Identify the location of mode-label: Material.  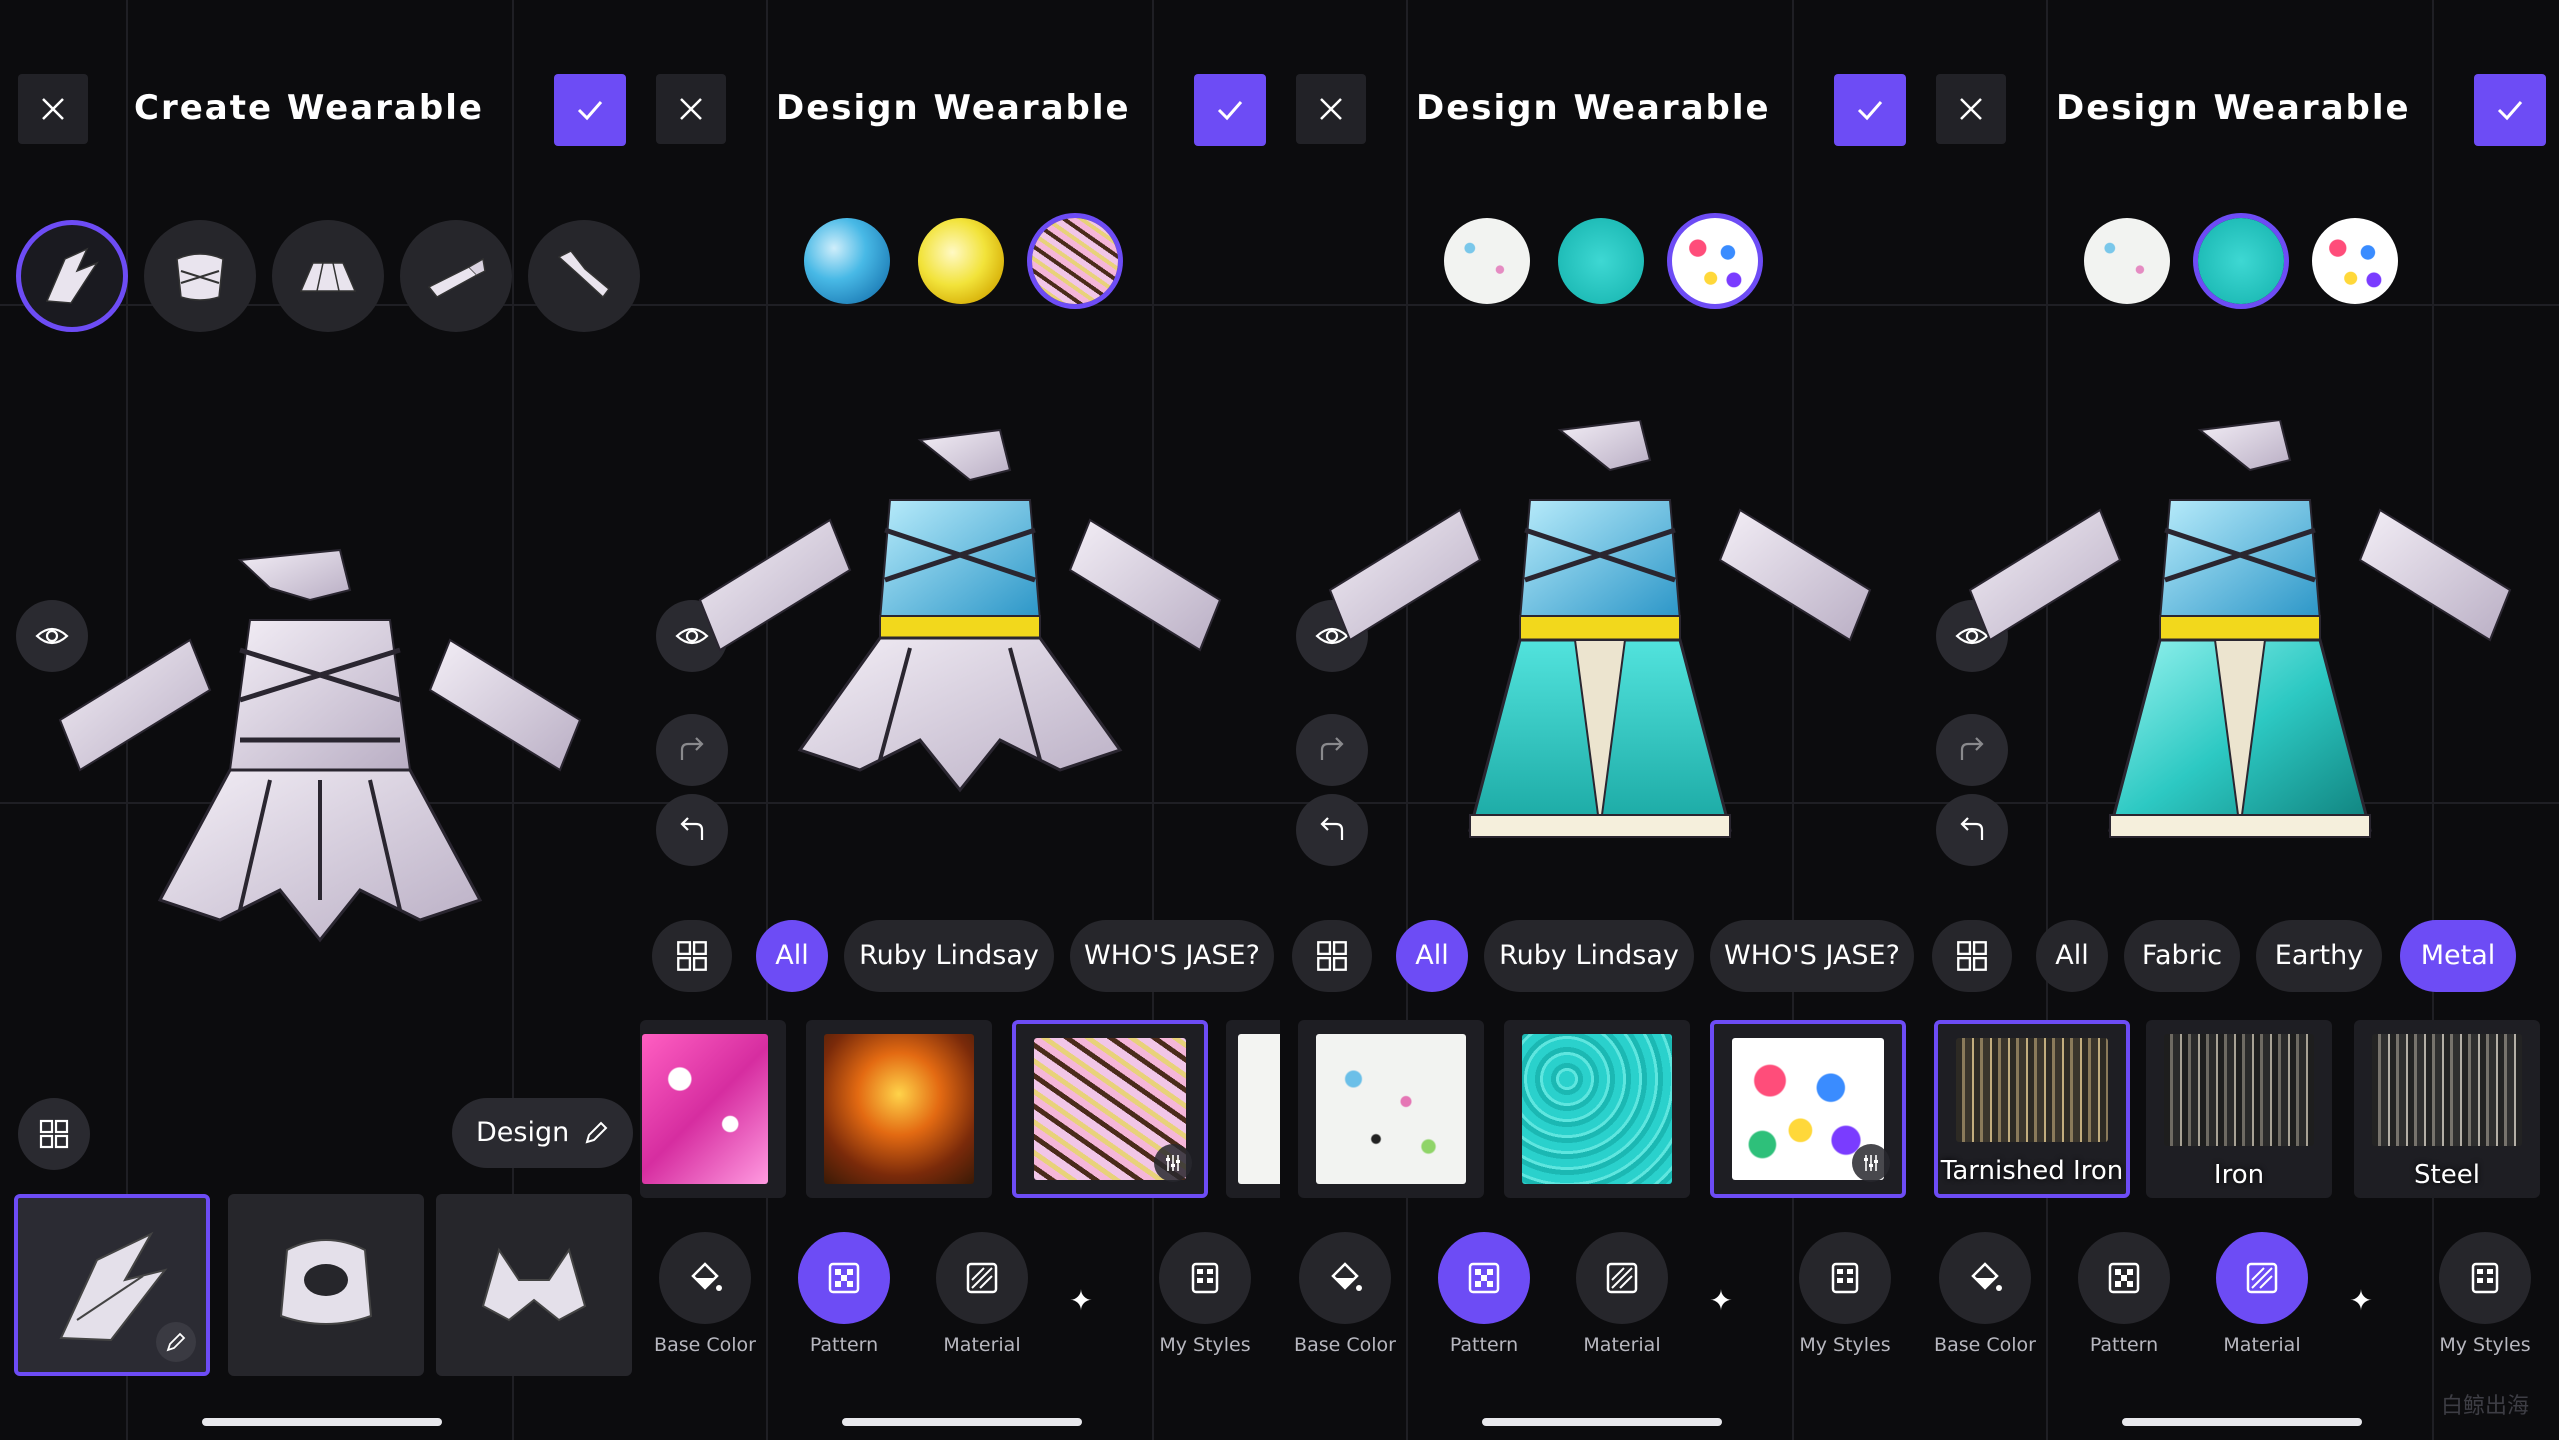
(982, 1345).